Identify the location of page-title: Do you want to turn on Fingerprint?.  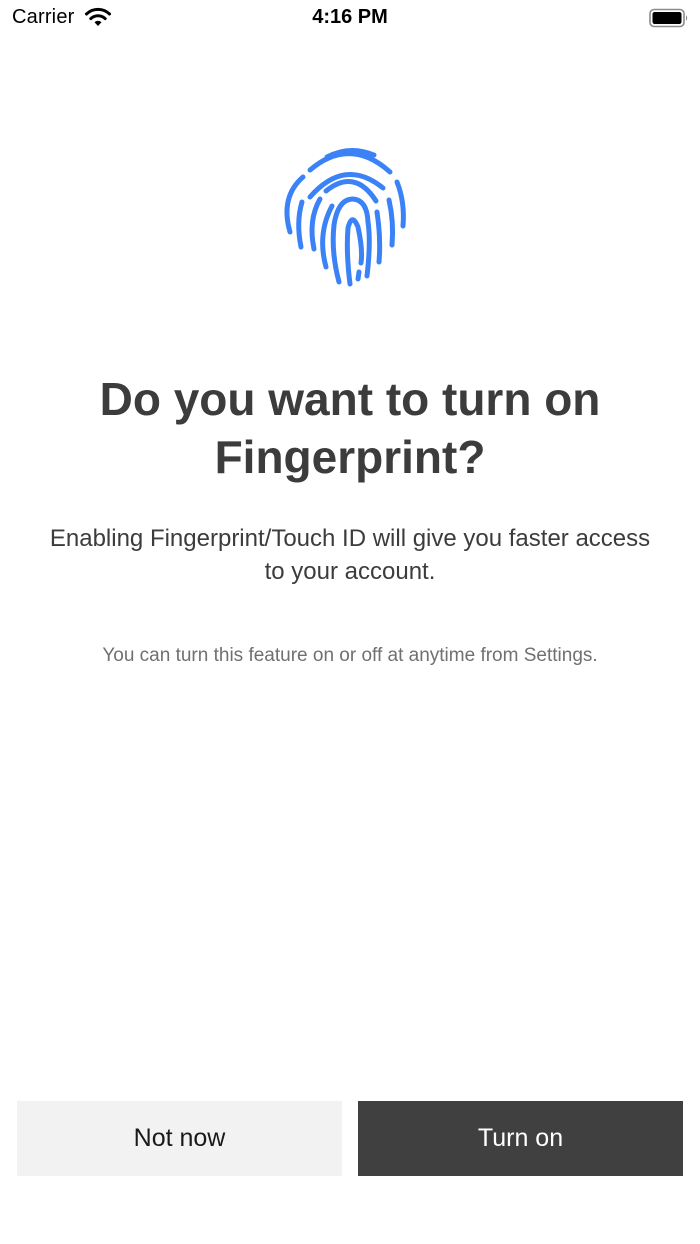
(350, 428).